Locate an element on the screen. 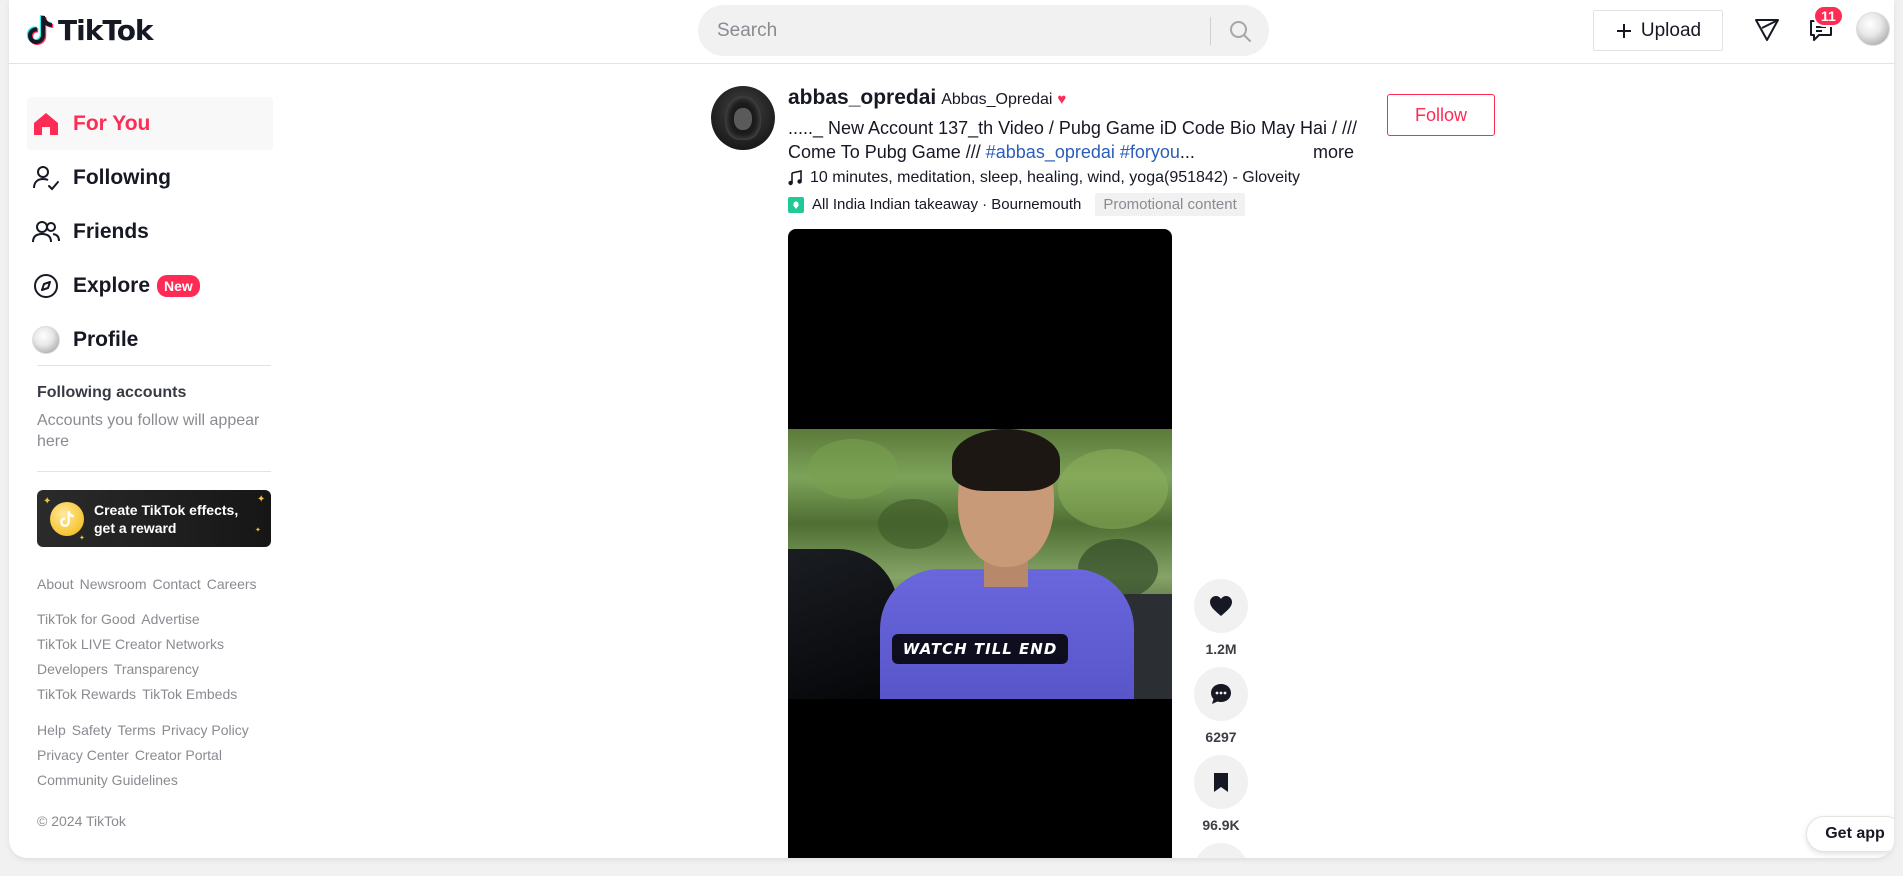 The width and height of the screenshot is (1903, 876). messages-button is located at coordinates (1767, 30).